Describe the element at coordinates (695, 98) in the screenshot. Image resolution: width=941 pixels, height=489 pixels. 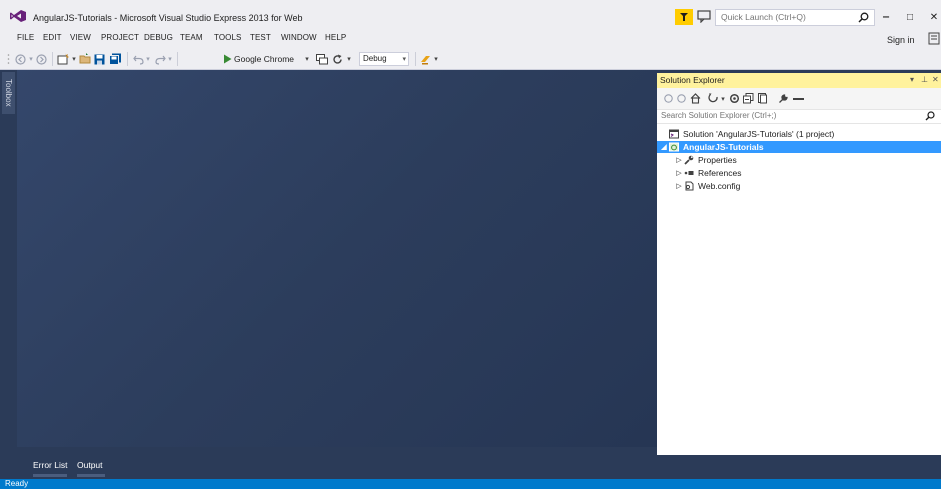
I see `home-icon` at that location.